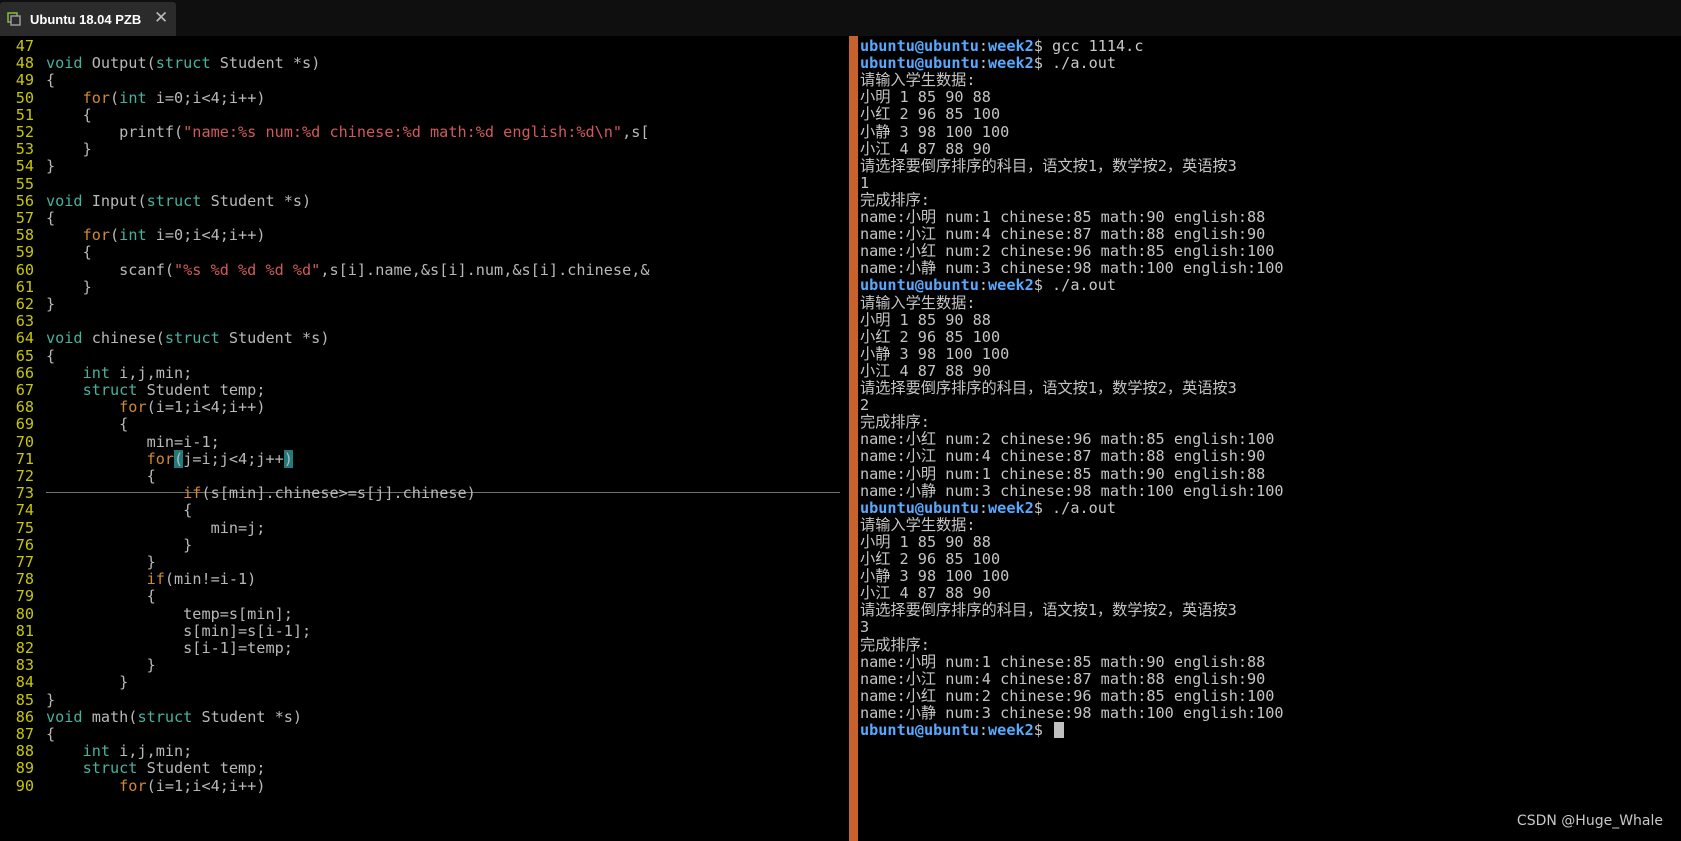 The width and height of the screenshot is (1681, 841). What do you see at coordinates (179, 630) in the screenshot?
I see `code-text: s[min]=s[i-1];` at bounding box center [179, 630].